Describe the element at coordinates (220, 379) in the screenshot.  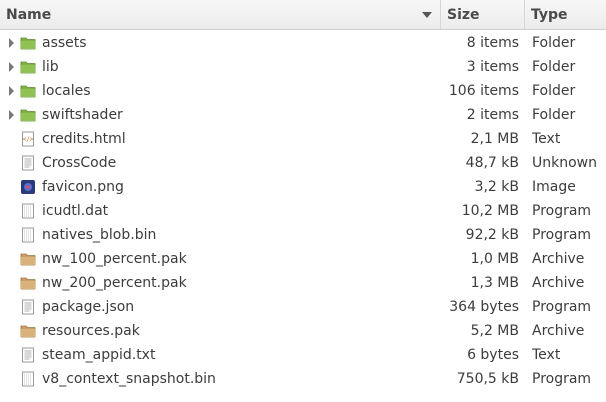
I see `name-cell: v8_context_snapshot.bin` at that location.